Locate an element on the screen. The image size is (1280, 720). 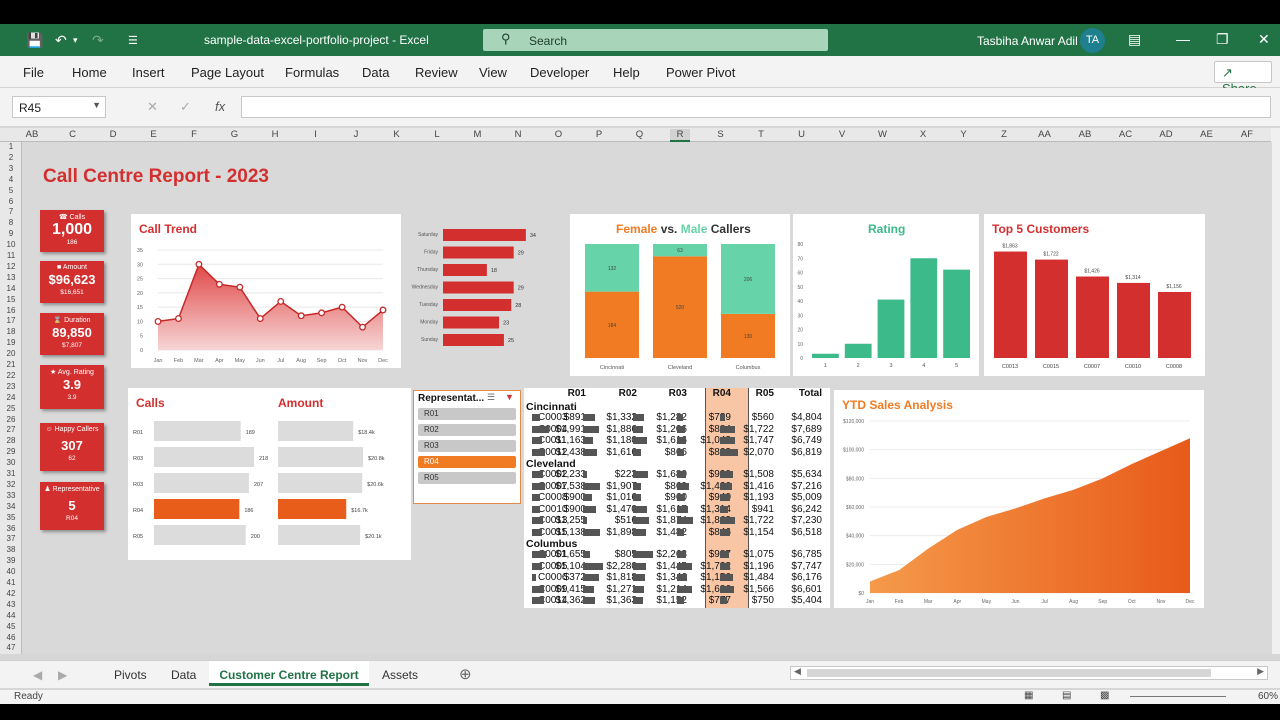
row-header: 37 is located at coordinates (11, 538).